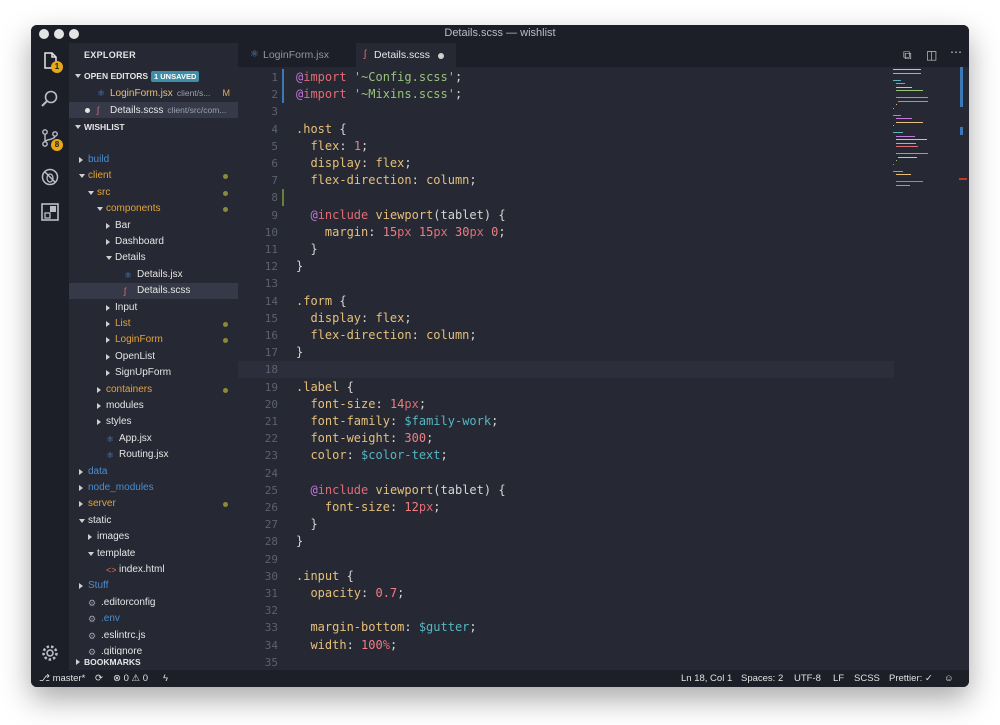  I want to click on tree-folder: data, so click(153, 472).